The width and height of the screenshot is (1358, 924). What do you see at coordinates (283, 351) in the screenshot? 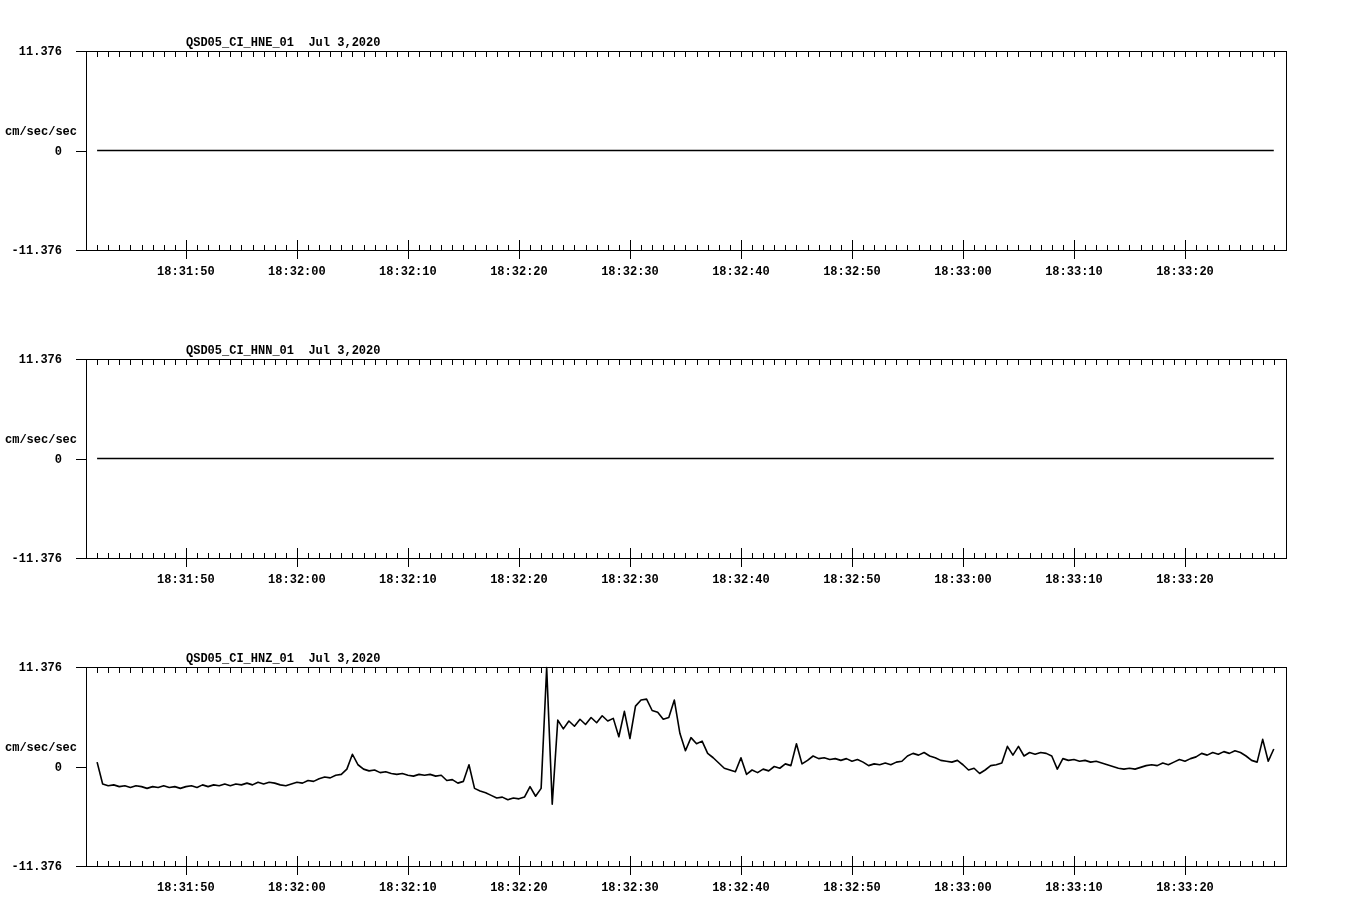
I see `chart-title: QSD05_CI_HNN_01 Jul 3,2020` at bounding box center [283, 351].